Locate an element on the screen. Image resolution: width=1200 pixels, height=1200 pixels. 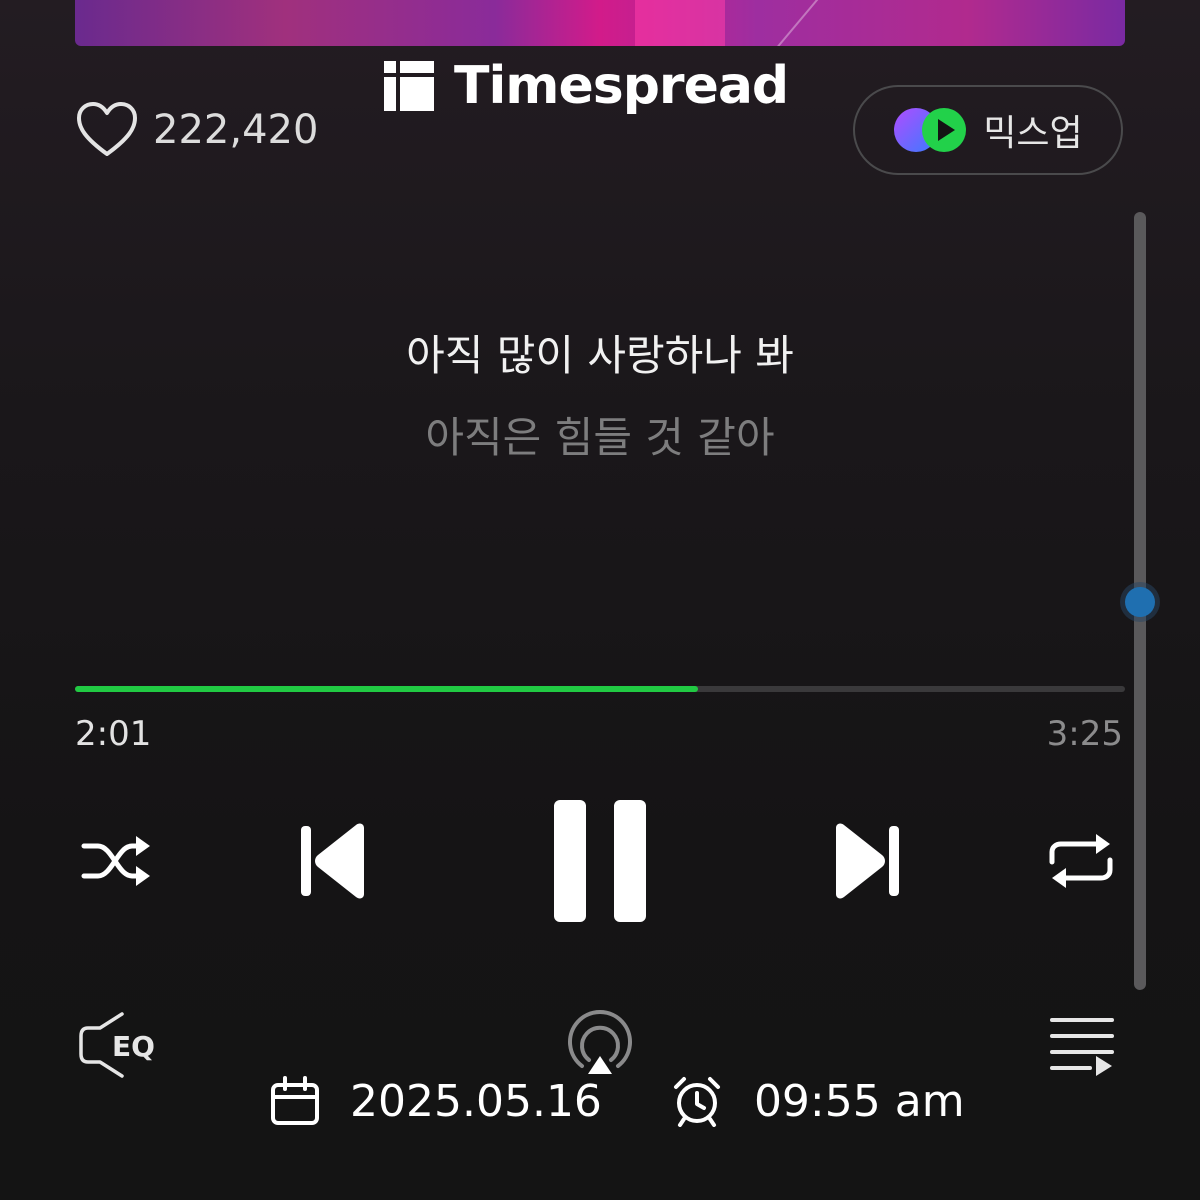
brand-watermark: Timespread is located at coordinates (586, 86).